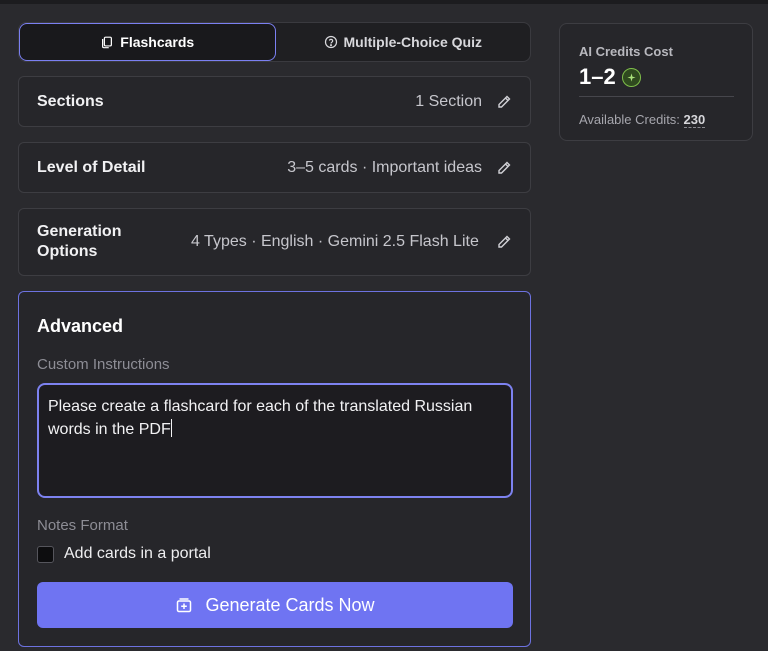 This screenshot has height=651, width=768. I want to click on tab-multiple-choice-quiz: Multiple-Choice Quiz, so click(403, 42).